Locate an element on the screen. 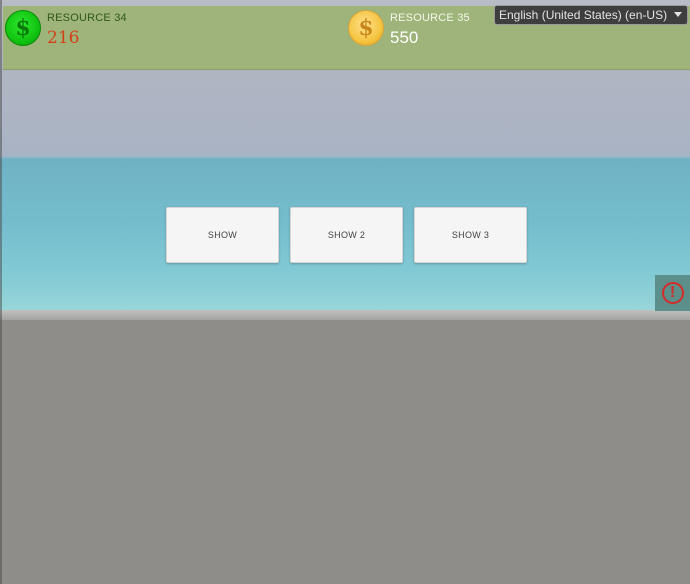 This screenshot has height=584, width=690. show-3-button-label: SHOW 3 is located at coordinates (470, 235).